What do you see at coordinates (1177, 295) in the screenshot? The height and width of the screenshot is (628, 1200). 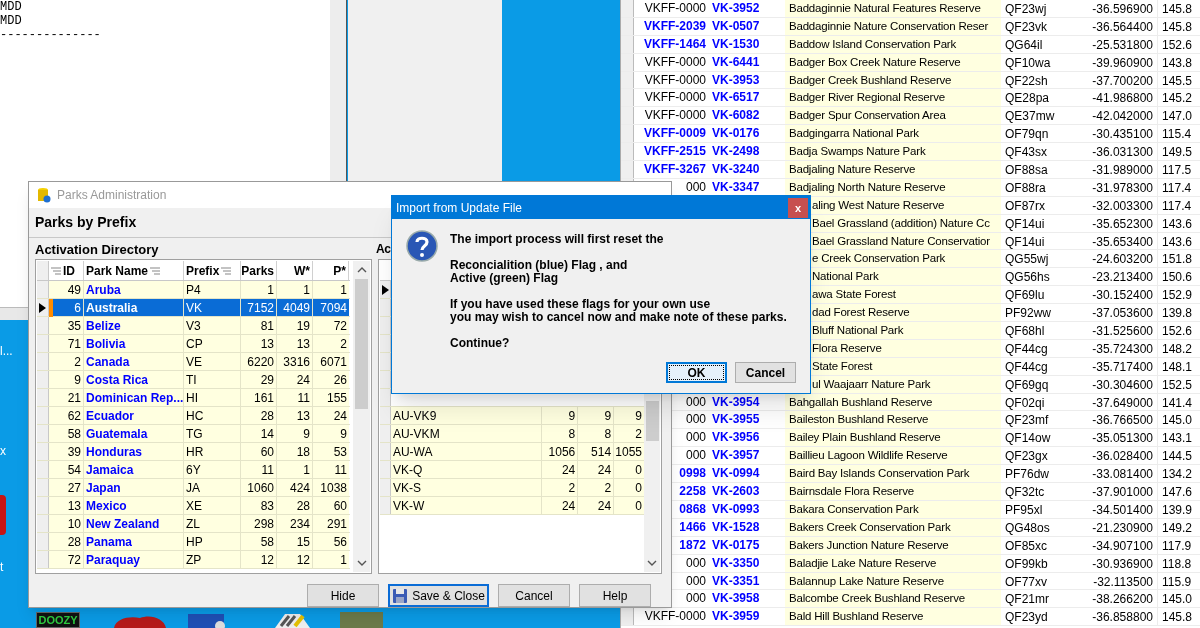 I see `table-cell-text: 152.9` at bounding box center [1177, 295].